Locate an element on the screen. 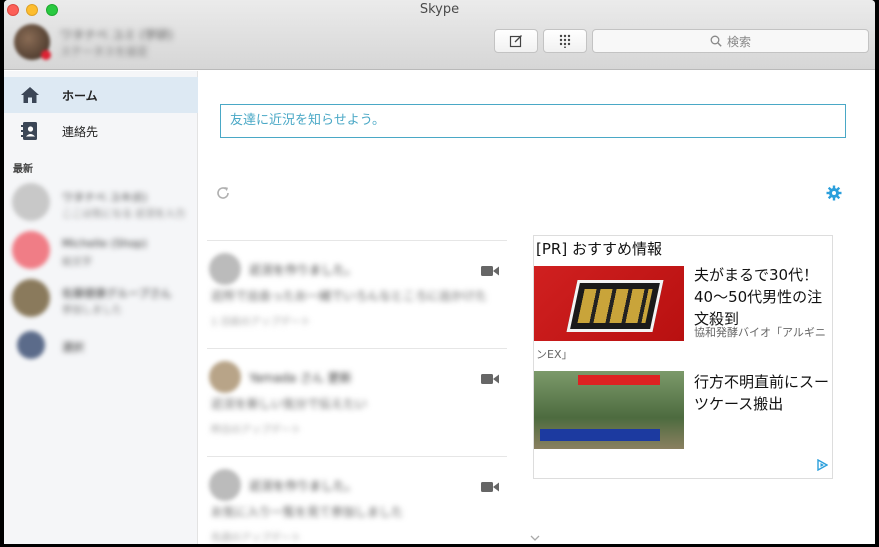 The width and height of the screenshot is (879, 547). home-icon is located at coordinates (30, 95).